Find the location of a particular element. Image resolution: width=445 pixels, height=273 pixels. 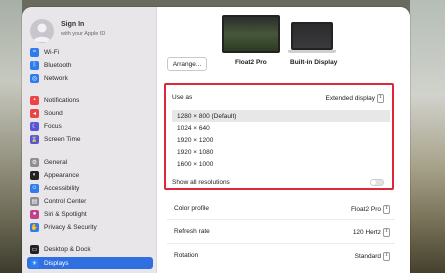

sidebar-item-label: Siri & Spotlight is located at coordinates (65, 214).